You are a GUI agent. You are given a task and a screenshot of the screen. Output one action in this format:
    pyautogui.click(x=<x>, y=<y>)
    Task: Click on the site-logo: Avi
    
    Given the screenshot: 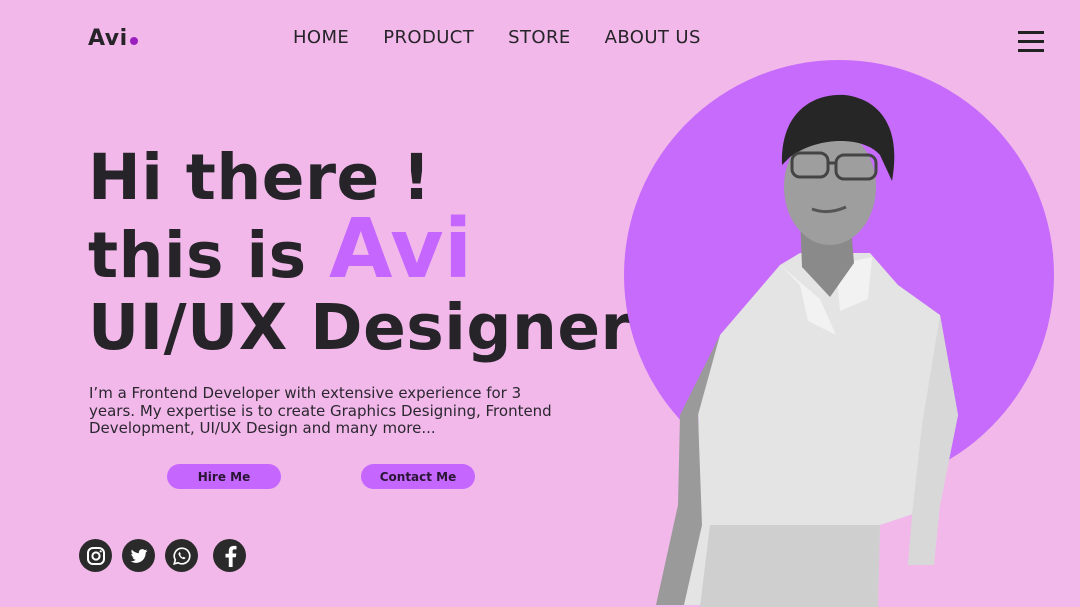 What is the action you would take?
    pyautogui.click(x=113, y=38)
    